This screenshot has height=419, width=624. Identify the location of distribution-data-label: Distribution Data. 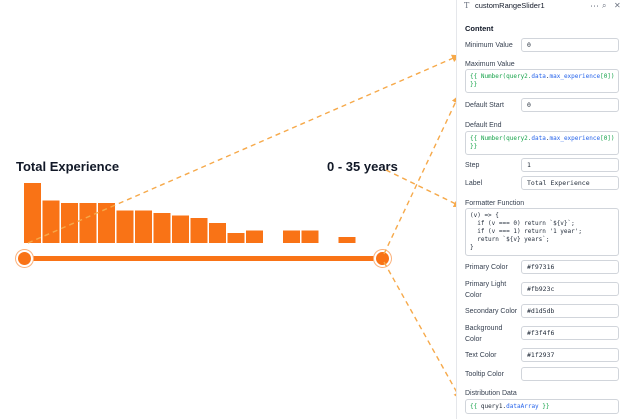
(491, 393).